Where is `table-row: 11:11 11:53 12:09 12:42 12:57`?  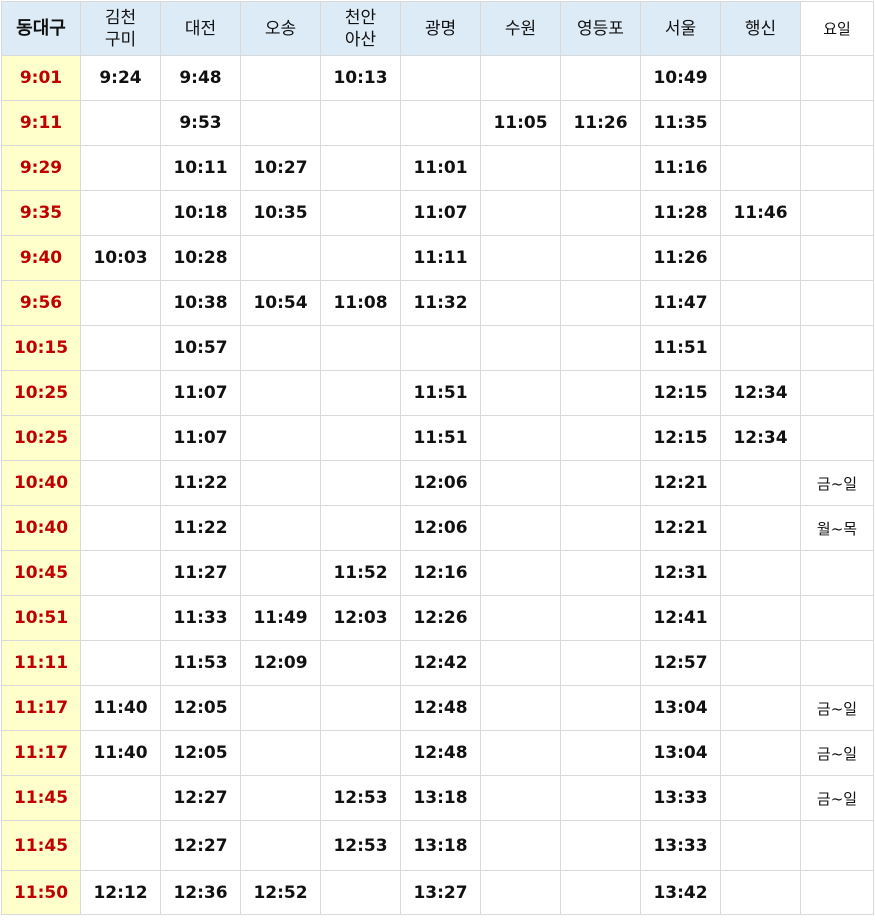
table-row: 11:11 11:53 12:09 12:42 12:57 is located at coordinates (437, 663).